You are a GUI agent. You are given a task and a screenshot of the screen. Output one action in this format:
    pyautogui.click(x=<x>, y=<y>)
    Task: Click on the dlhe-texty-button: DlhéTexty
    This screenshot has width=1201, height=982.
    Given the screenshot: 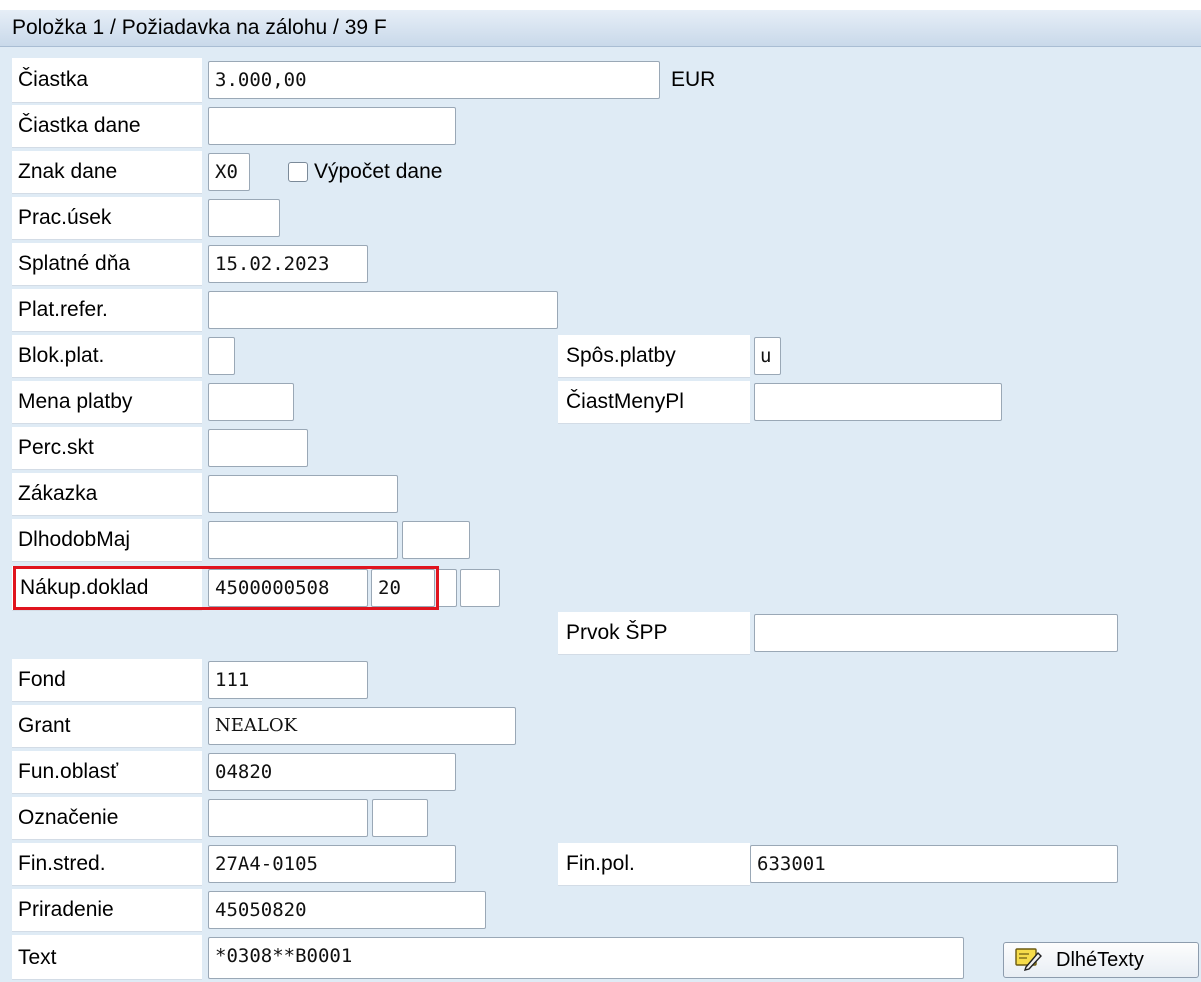 What is the action you would take?
    pyautogui.click(x=1101, y=960)
    